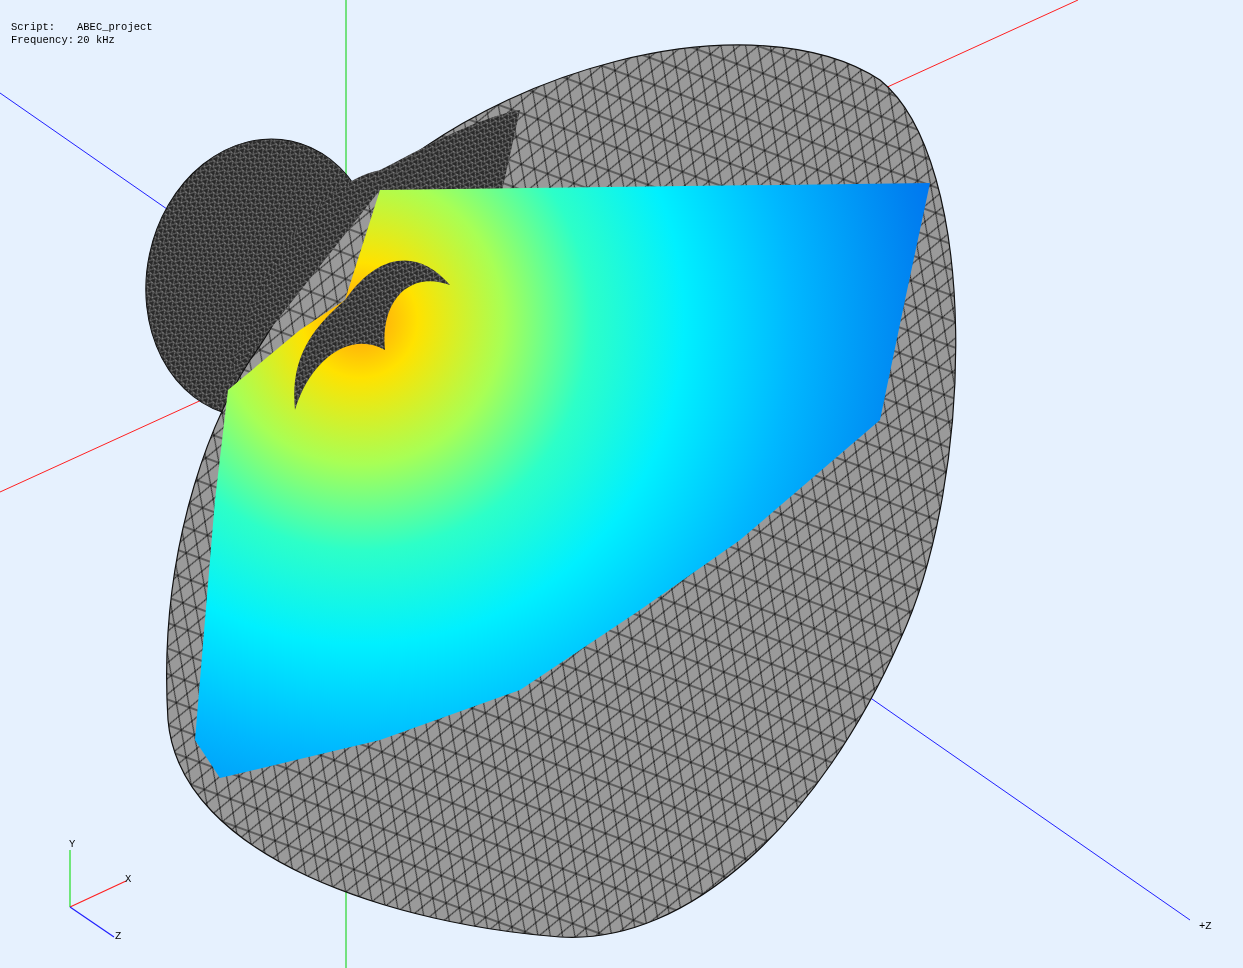 This screenshot has width=1243, height=968. I want to click on triad-label: Z, so click(118, 936).